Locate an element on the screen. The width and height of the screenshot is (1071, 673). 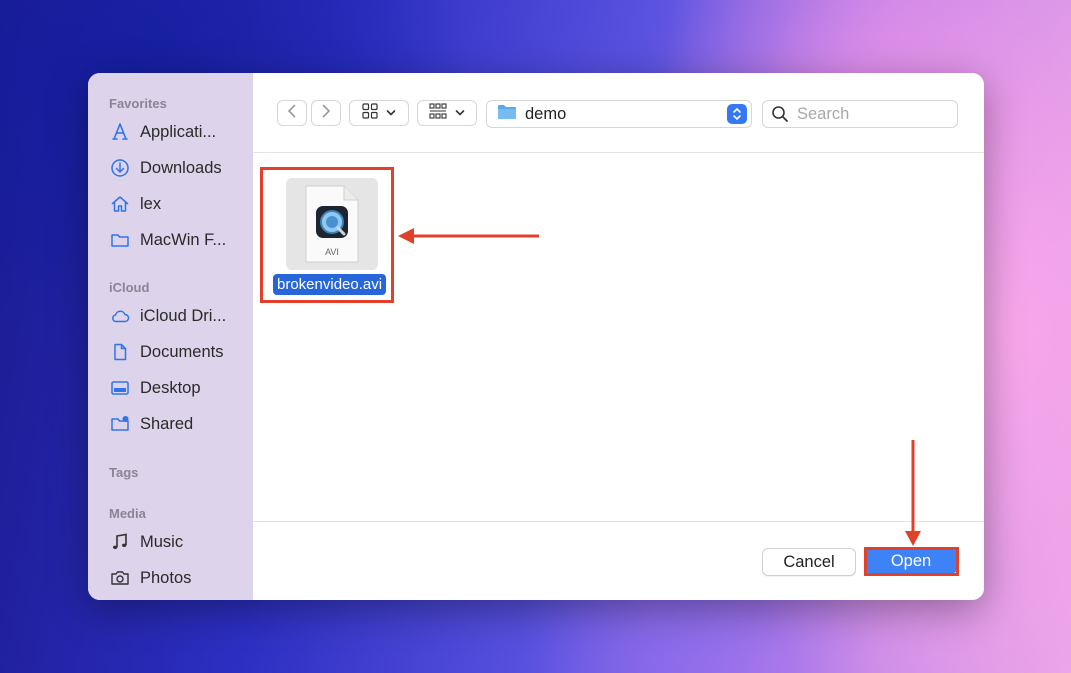
sidebar-item-downloads: Downloads is located at coordinates (176, 168).